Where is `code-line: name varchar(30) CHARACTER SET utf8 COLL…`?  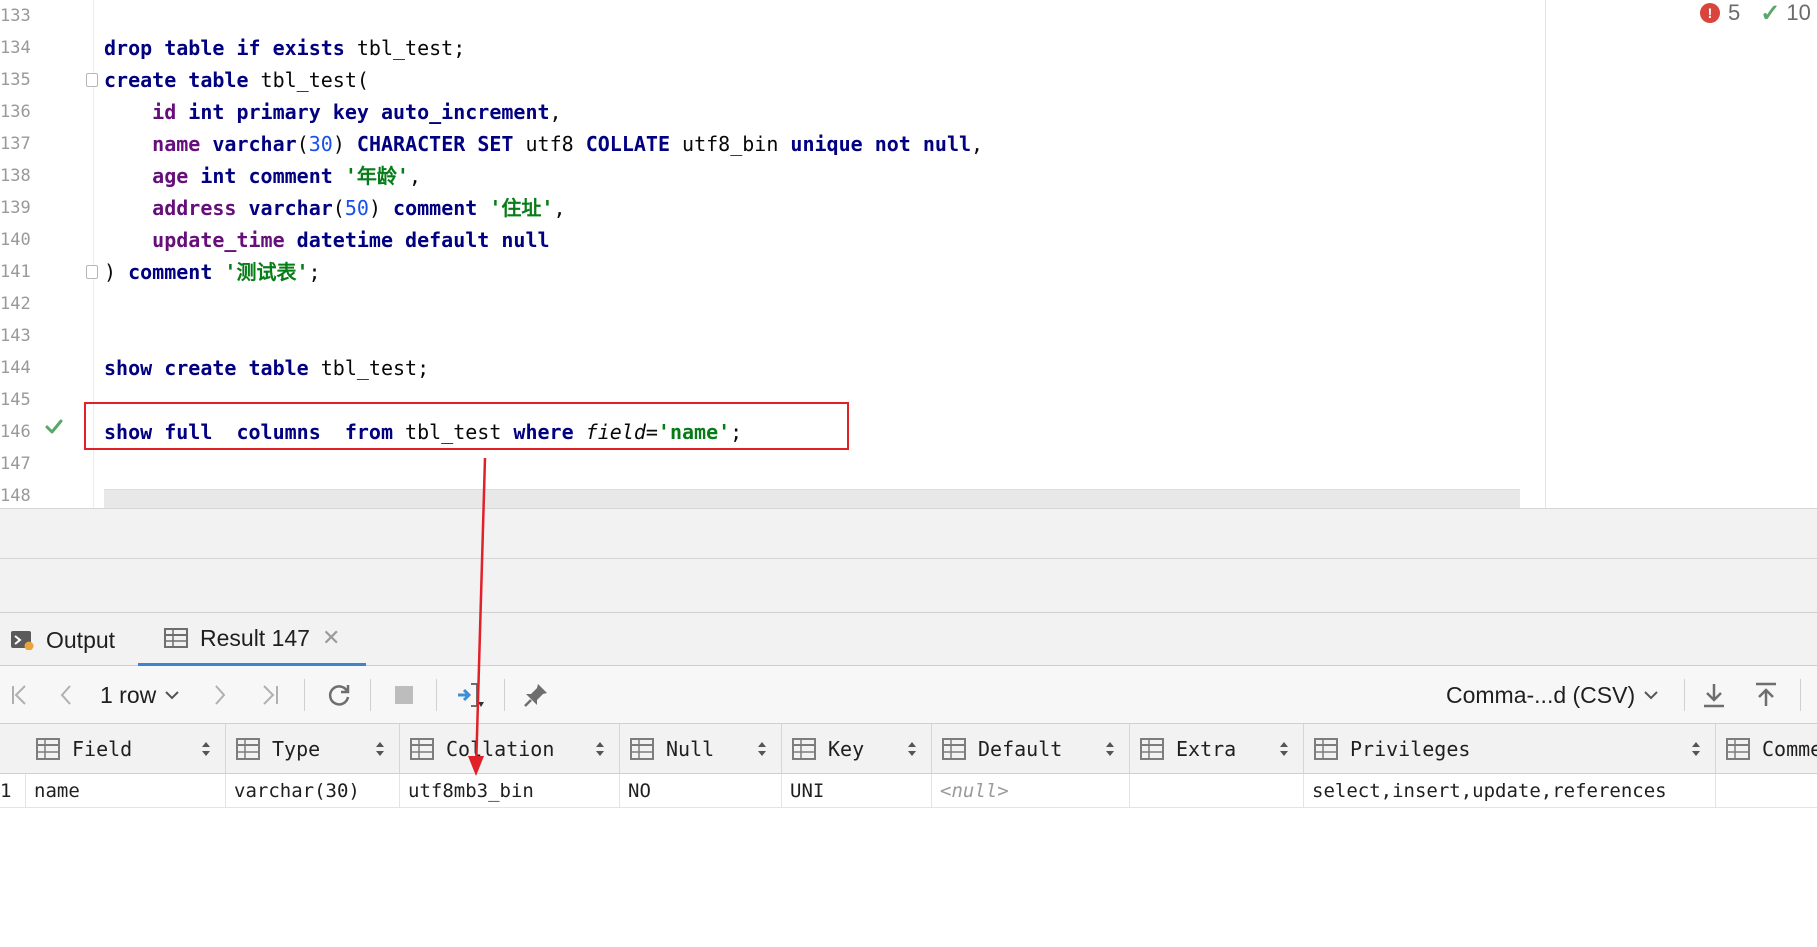 code-line: name varchar(30) CHARACTER SET utf8 COLL… is located at coordinates (543, 144).